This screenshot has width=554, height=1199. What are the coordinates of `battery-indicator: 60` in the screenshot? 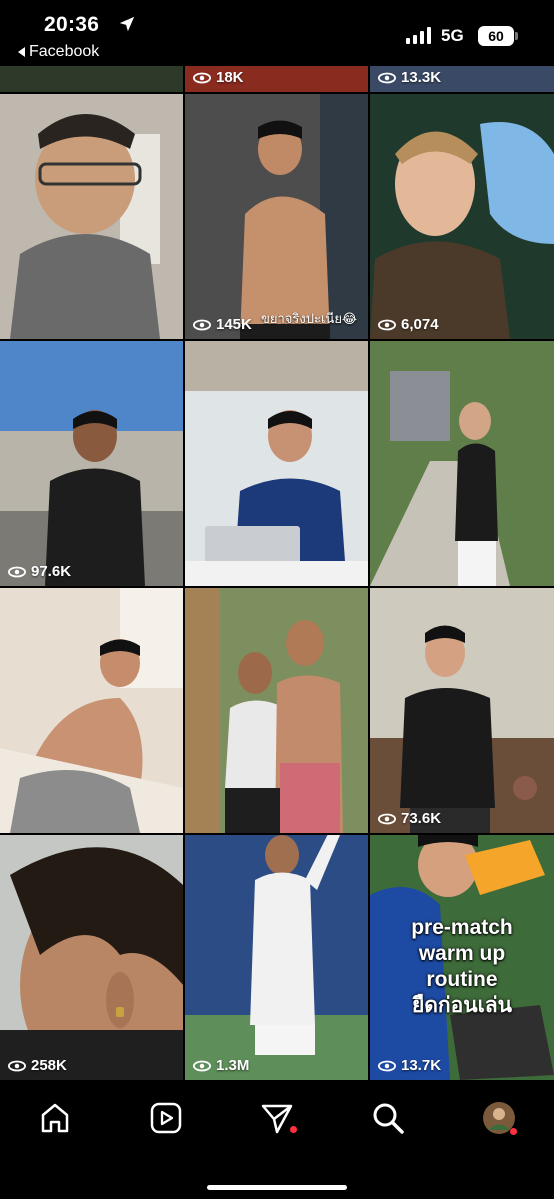 It's located at (496, 36).